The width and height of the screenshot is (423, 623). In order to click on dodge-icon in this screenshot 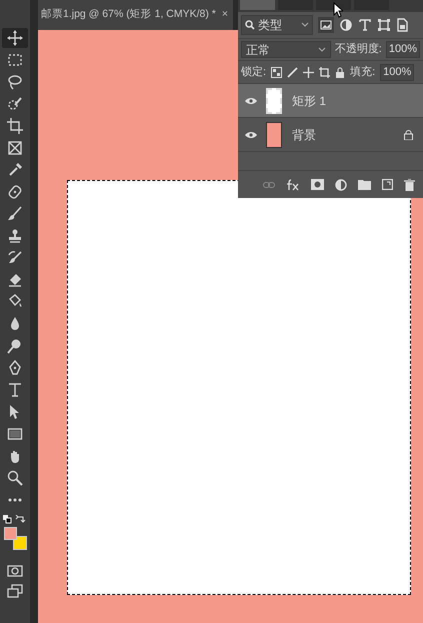, I will do `click(15, 346)`.